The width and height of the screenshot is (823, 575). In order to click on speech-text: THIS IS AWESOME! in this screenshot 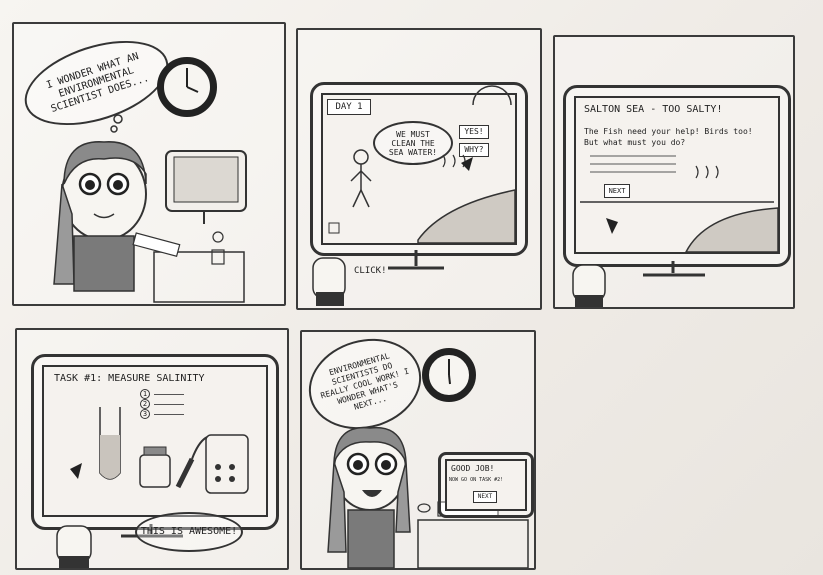, I will do `click(189, 531)`.